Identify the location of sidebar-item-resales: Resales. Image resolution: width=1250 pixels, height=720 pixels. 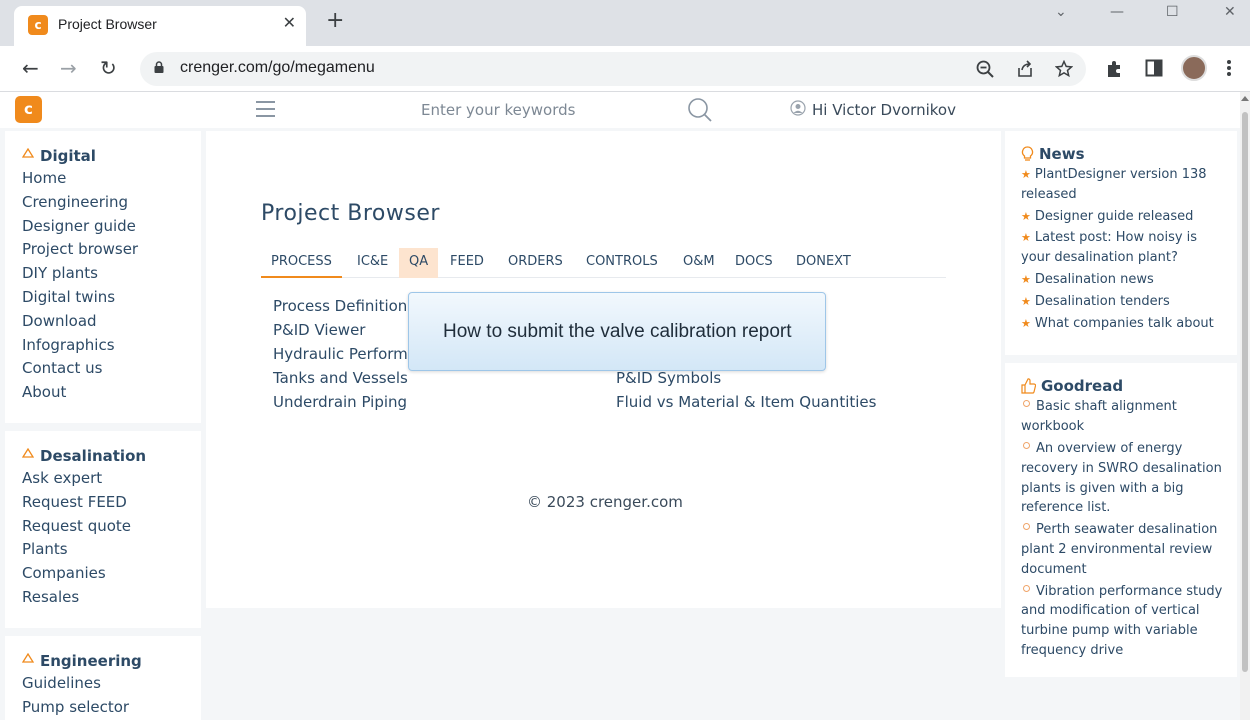
(103, 598).